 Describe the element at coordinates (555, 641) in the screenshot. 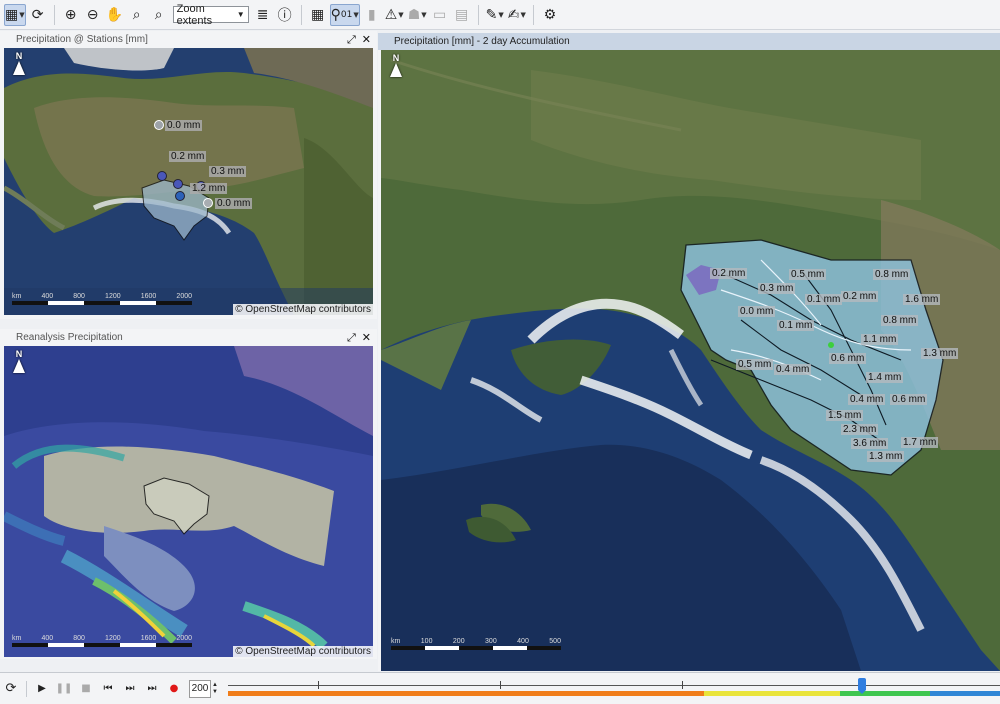

I see `scale-label: 500` at that location.